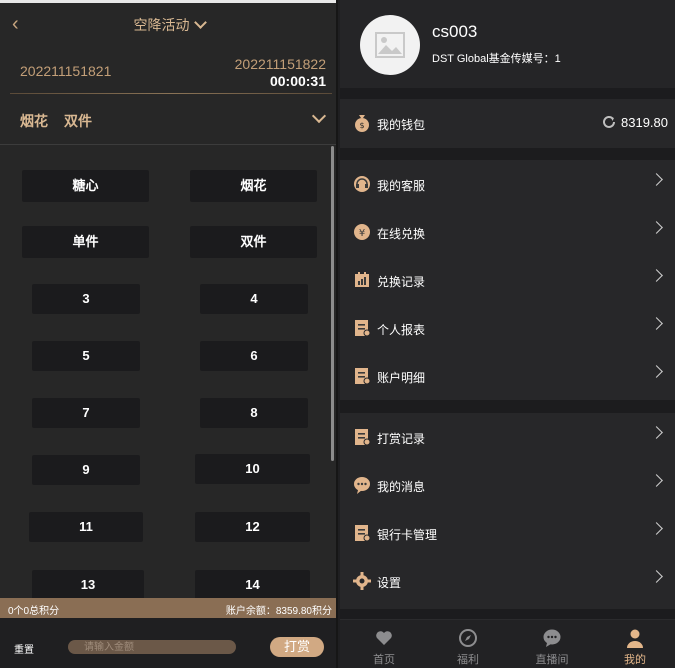  I want to click on menu-label: 设置, so click(389, 583).